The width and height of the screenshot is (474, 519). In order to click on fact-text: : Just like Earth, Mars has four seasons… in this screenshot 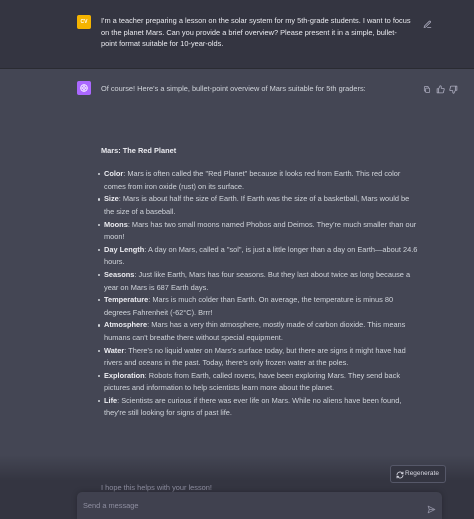, I will do `click(257, 280)`.